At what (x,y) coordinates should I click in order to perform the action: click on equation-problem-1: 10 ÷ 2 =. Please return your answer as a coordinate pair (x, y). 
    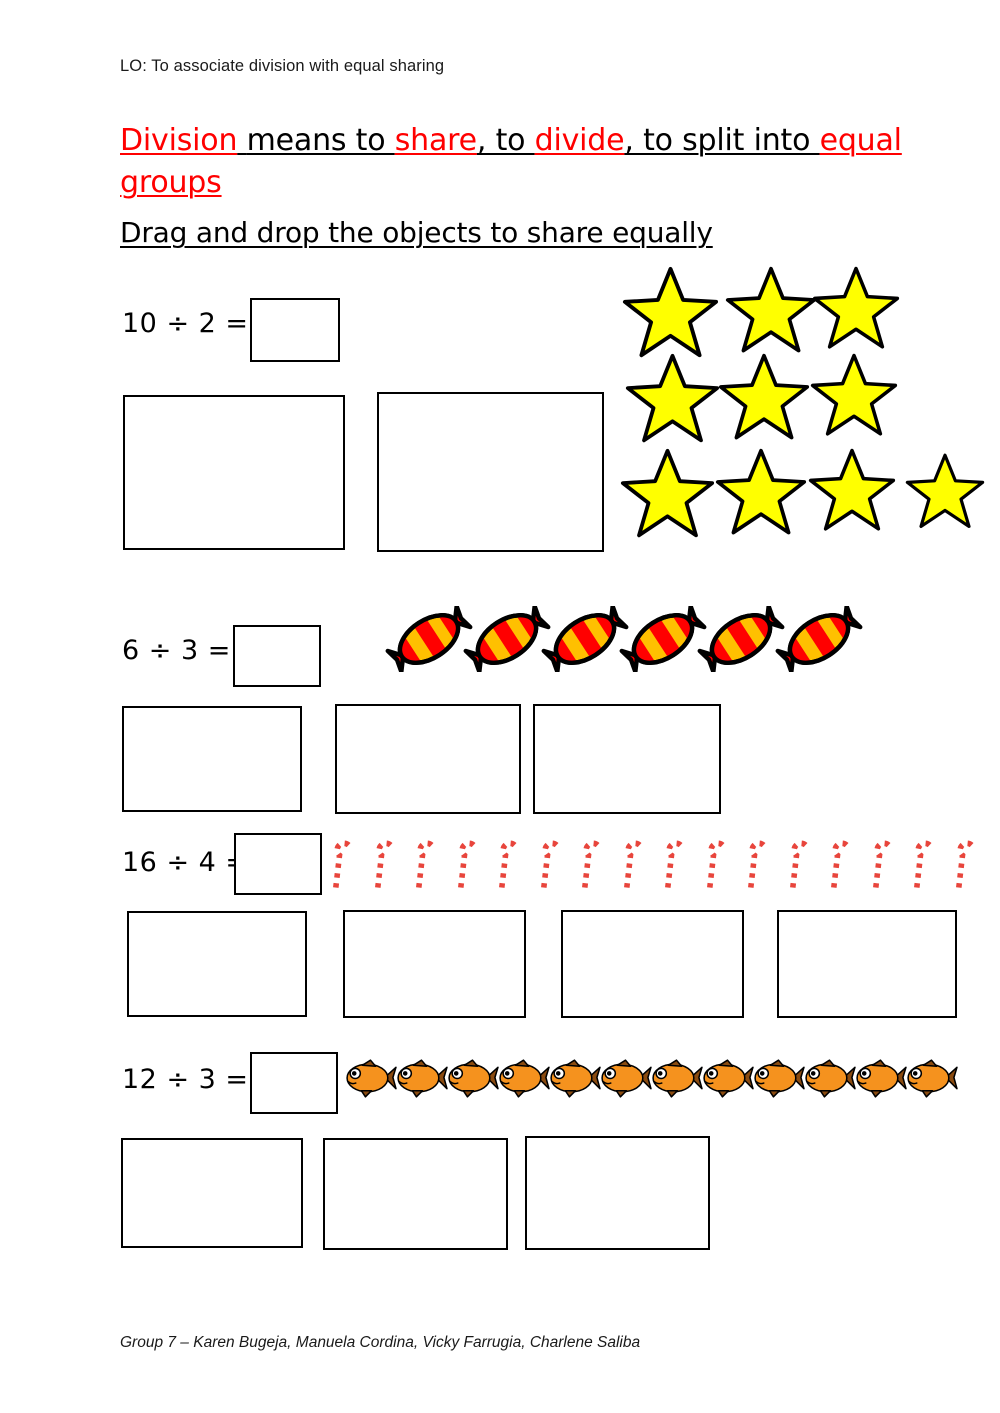
    Looking at the image, I should click on (185, 323).